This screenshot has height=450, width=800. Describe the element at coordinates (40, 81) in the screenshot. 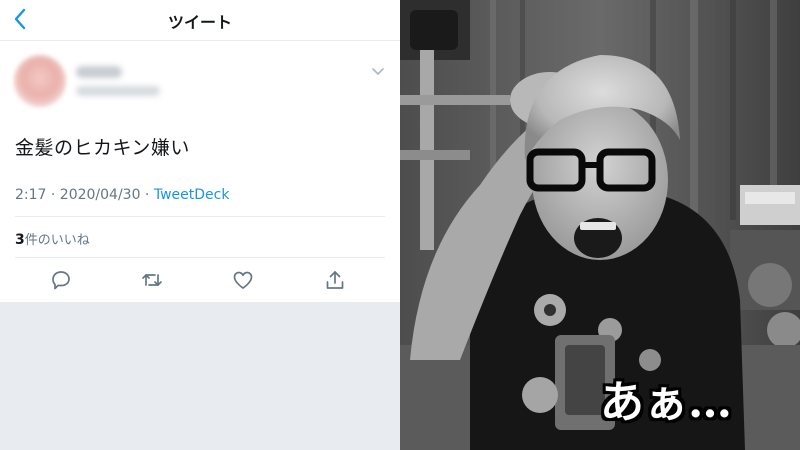

I see `avatar` at that location.